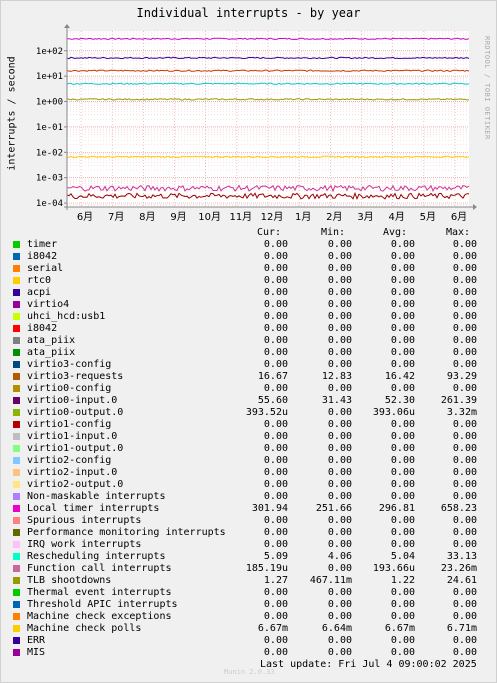 The width and height of the screenshot is (497, 683). What do you see at coordinates (99, 616) in the screenshot?
I see `legend-name: Machine check exceptions` at bounding box center [99, 616].